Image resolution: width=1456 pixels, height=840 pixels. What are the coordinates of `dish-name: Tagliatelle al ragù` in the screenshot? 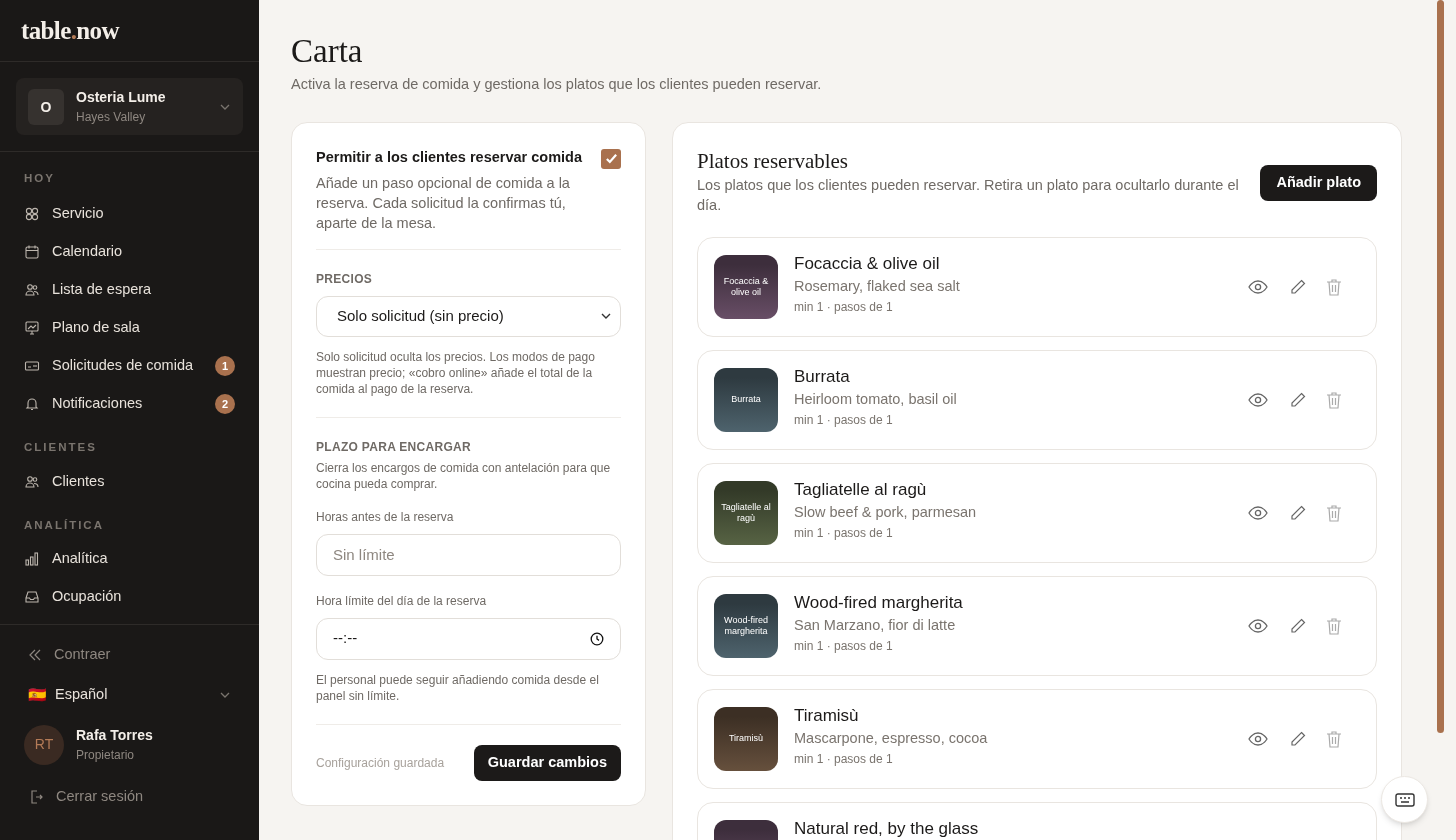 It's located at (861, 489).